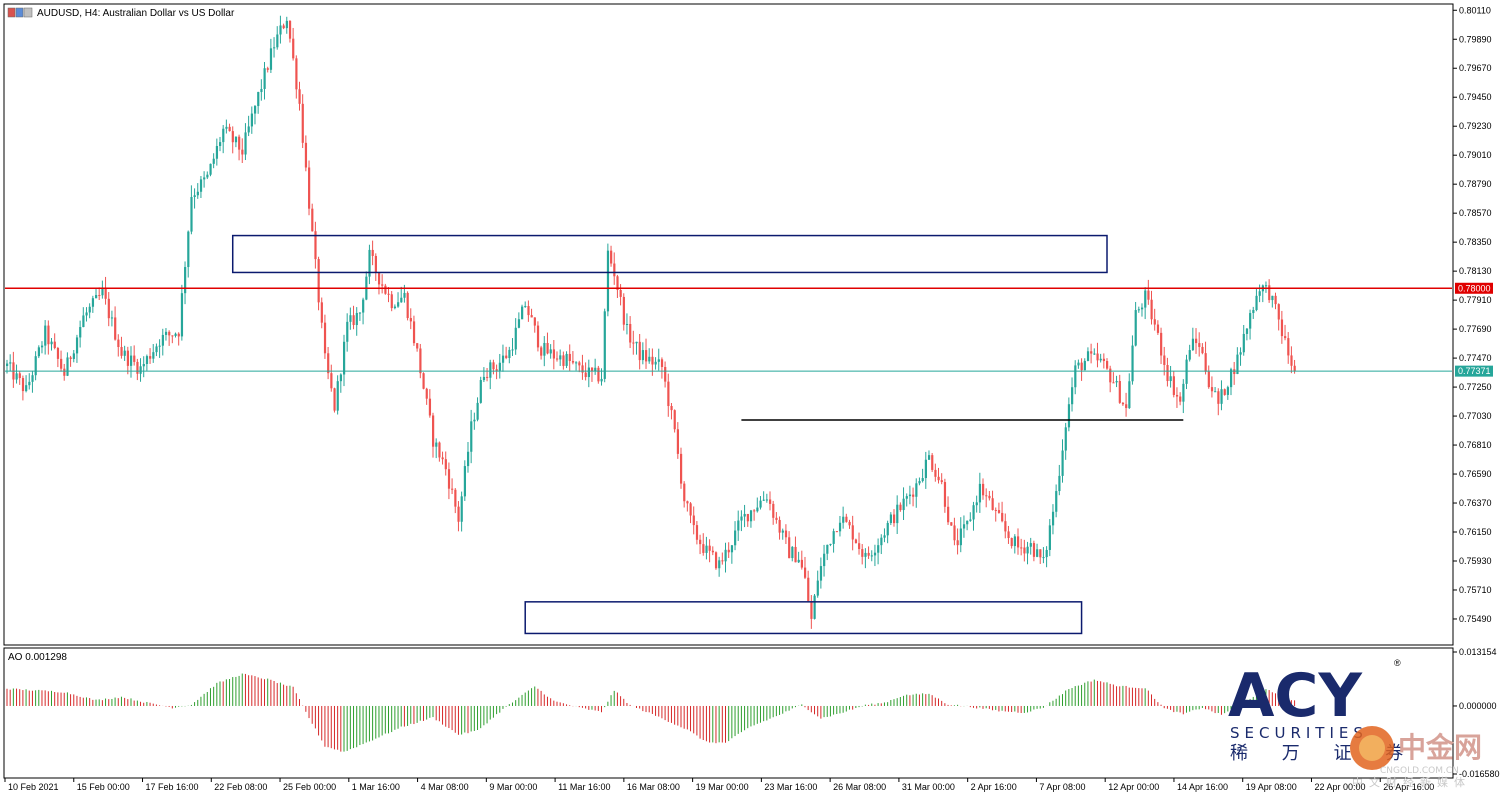 This screenshot has height=800, width=1505. I want to click on time-tick-label: 15 Feb 00:00, so click(103, 787).